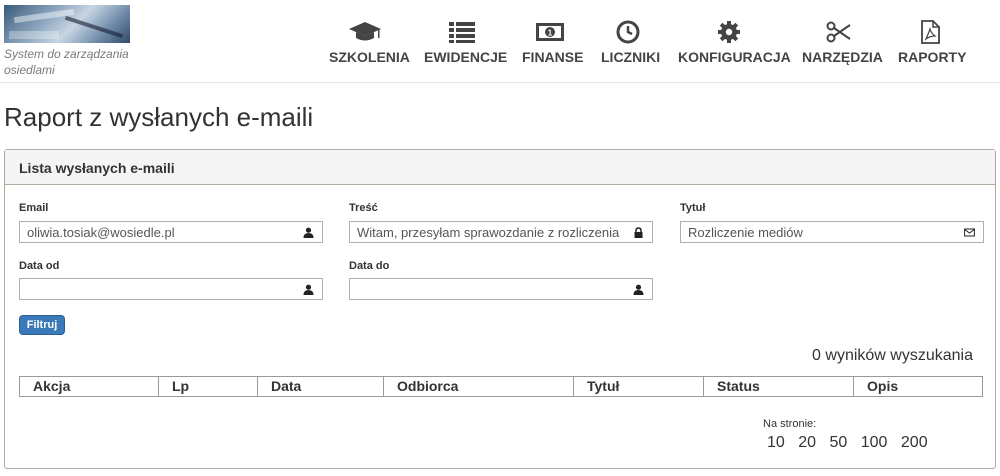  Describe the element at coordinates (790, 424) in the screenshot. I see `per-page-label: Na stronie:` at that location.